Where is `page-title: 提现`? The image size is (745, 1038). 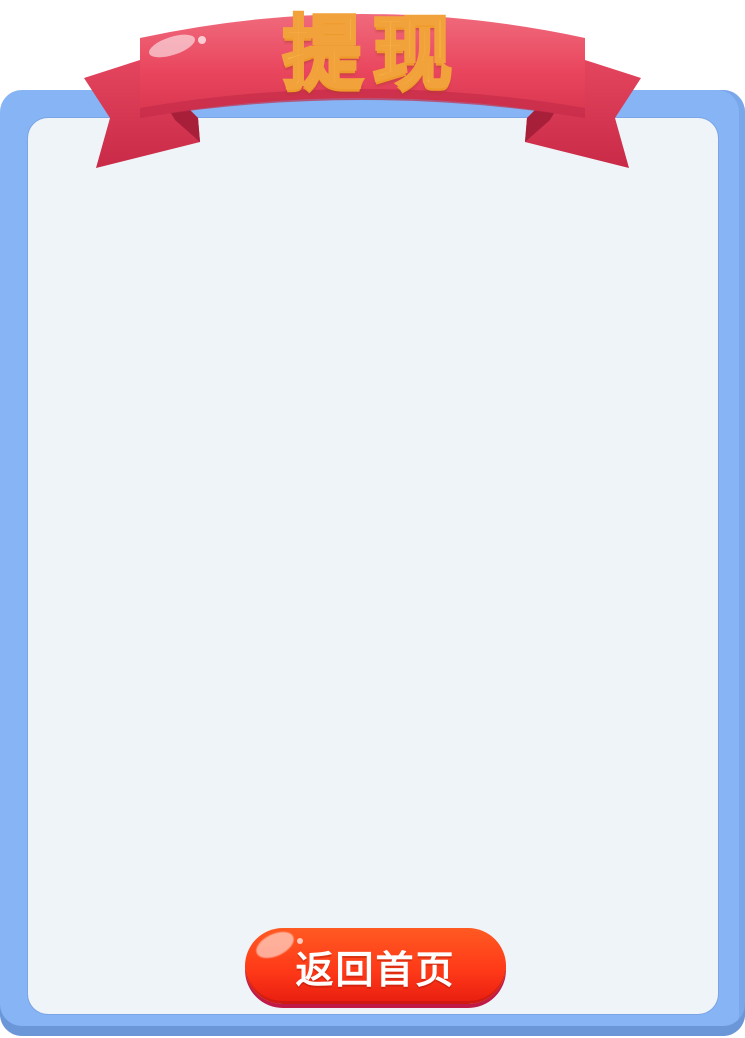 page-title: 提现 is located at coordinates (372, 54).